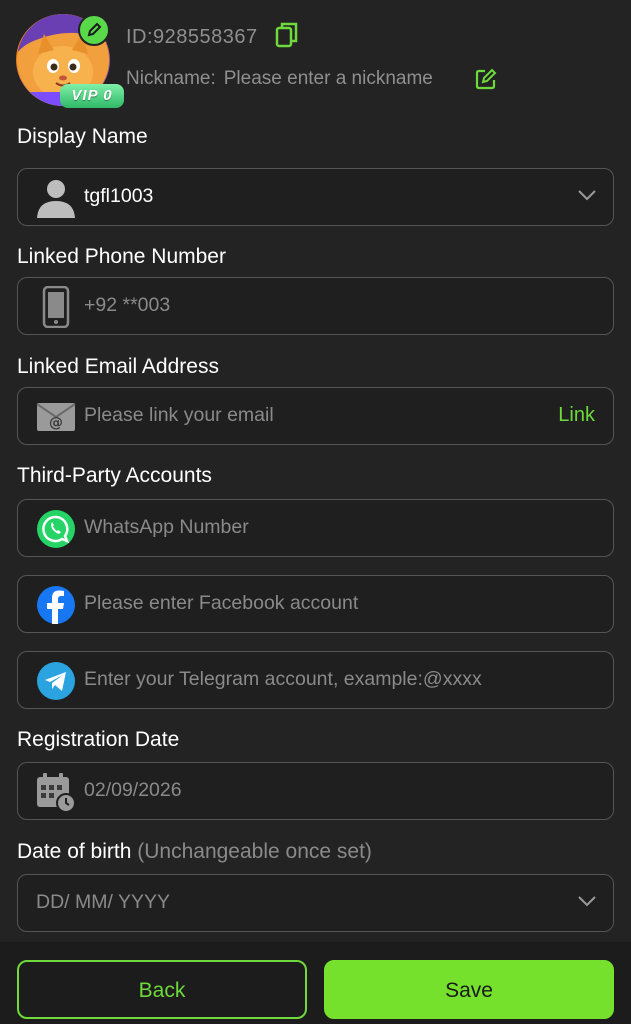 The width and height of the screenshot is (631, 1024). Describe the element at coordinates (315, 306) in the screenshot. I see `phone-field: +92 **003` at that location.